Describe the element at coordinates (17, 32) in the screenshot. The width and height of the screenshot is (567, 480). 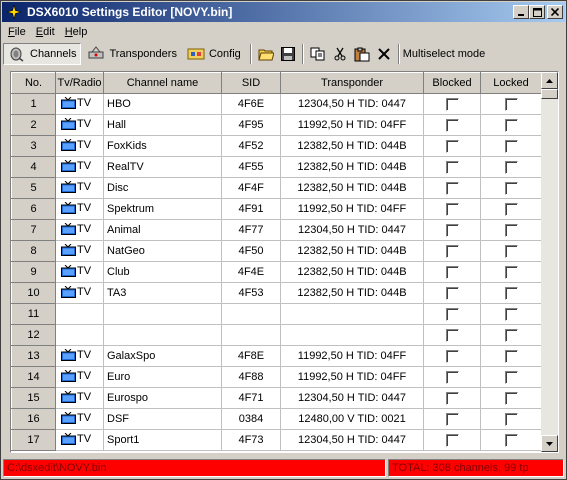
I see `menu-file: File` at that location.